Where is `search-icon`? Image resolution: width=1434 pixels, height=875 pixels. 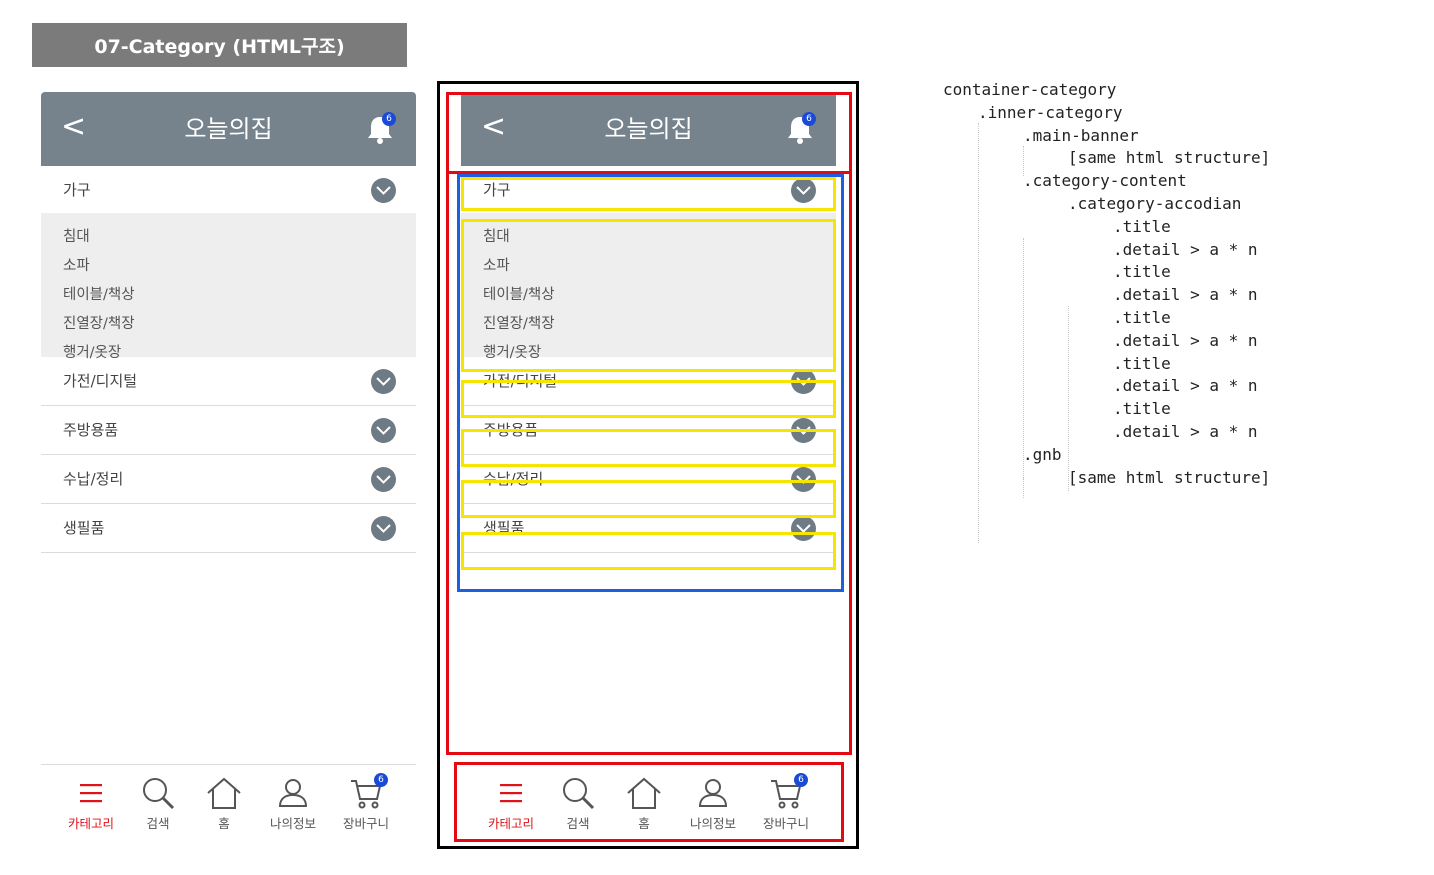
search-icon is located at coordinates (159, 794).